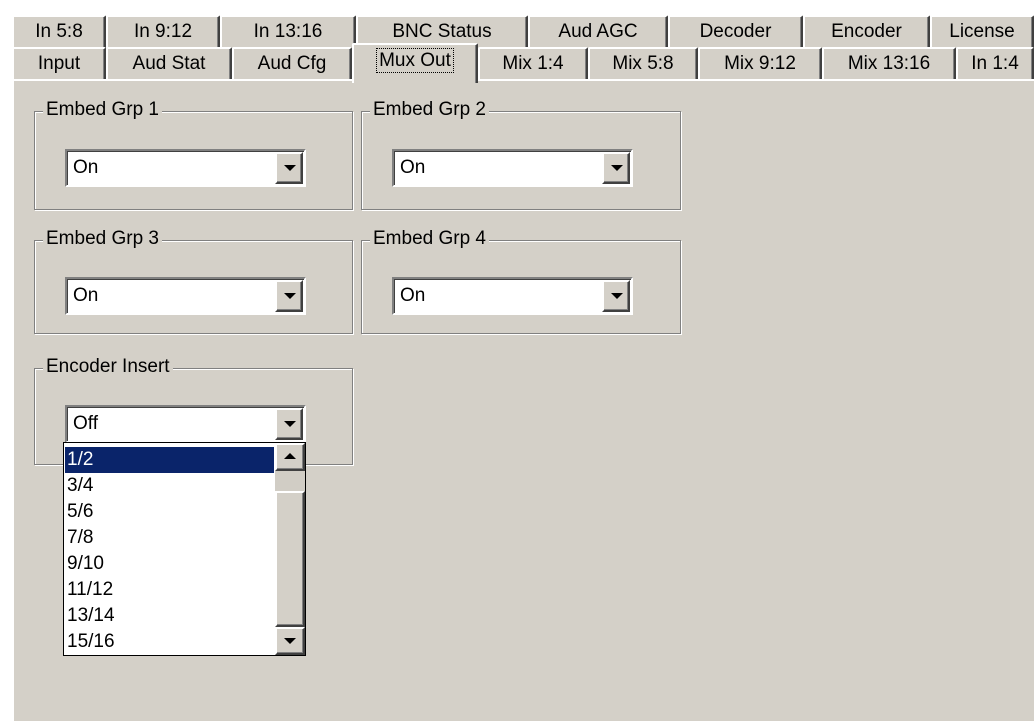 The image size is (1034, 721). I want to click on option-5-6: 5/6, so click(169, 512).